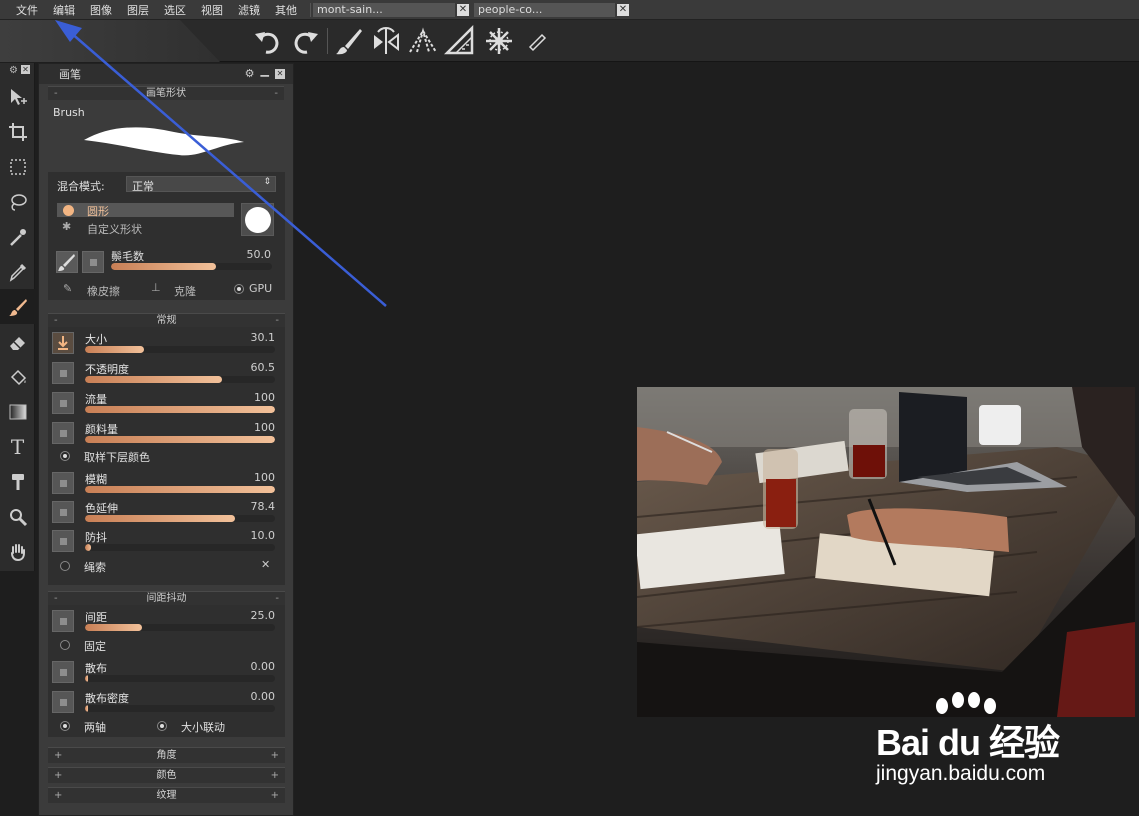  I want to click on minimize-icon: ▁, so click(265, 72).